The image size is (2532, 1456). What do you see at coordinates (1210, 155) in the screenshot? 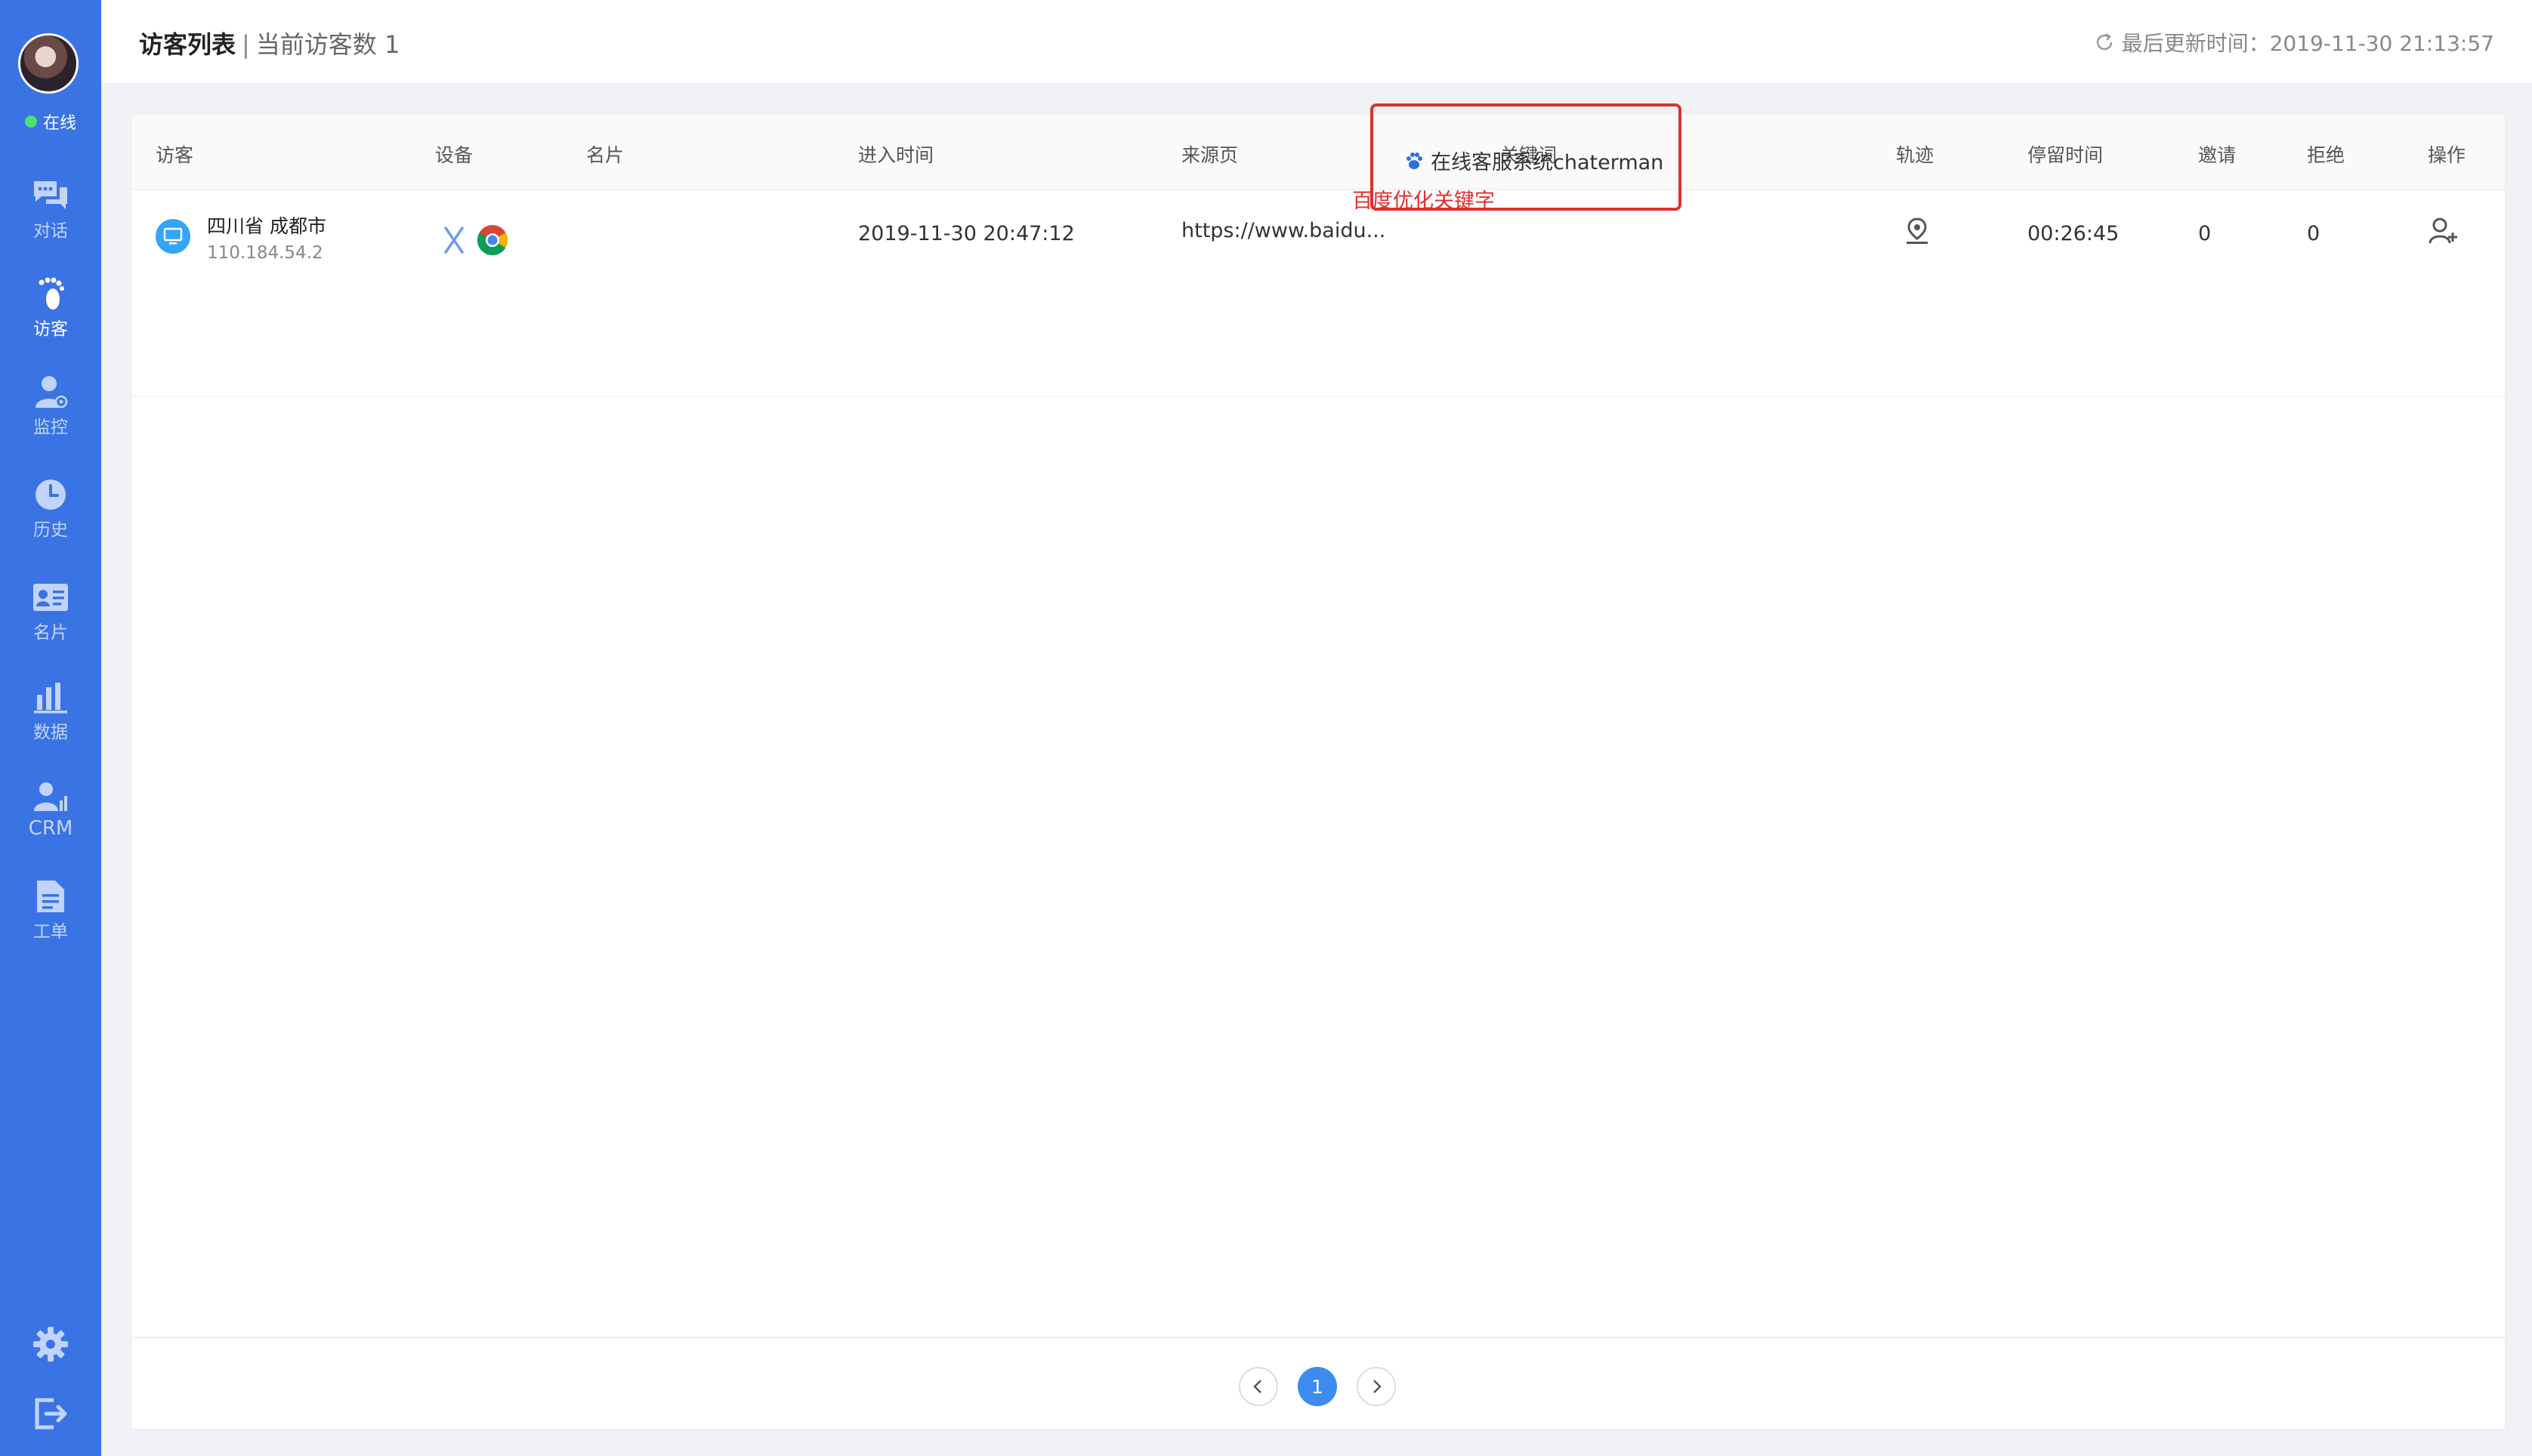
I see `column-header-source: 来源页` at bounding box center [1210, 155].